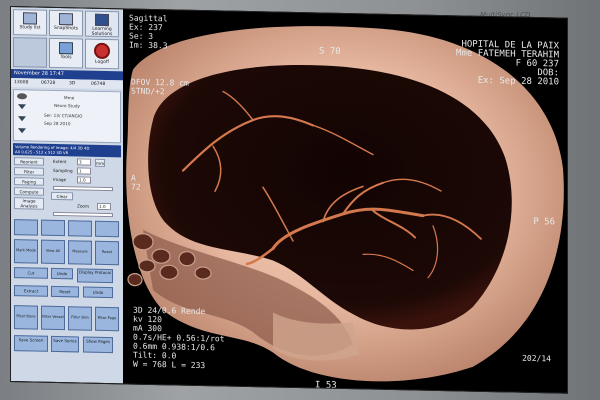  I want to click on render-description-line2: AX 0.625 - 512 x 512 3D VR, so click(42, 152).